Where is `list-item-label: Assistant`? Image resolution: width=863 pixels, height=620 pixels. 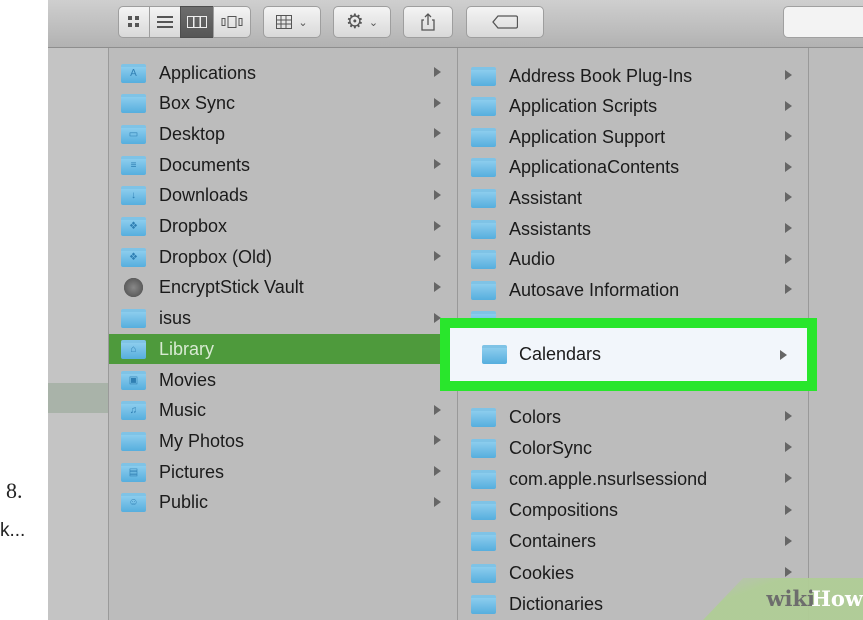
list-item-label: Assistant is located at coordinates (546, 197).